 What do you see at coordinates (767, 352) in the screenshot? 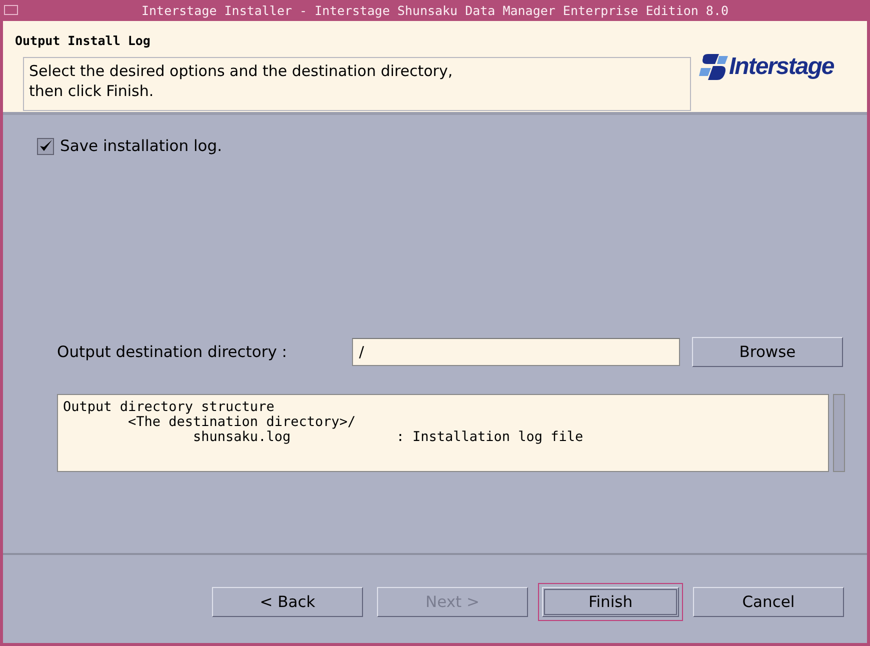
I see `browse-button: Browse` at bounding box center [767, 352].